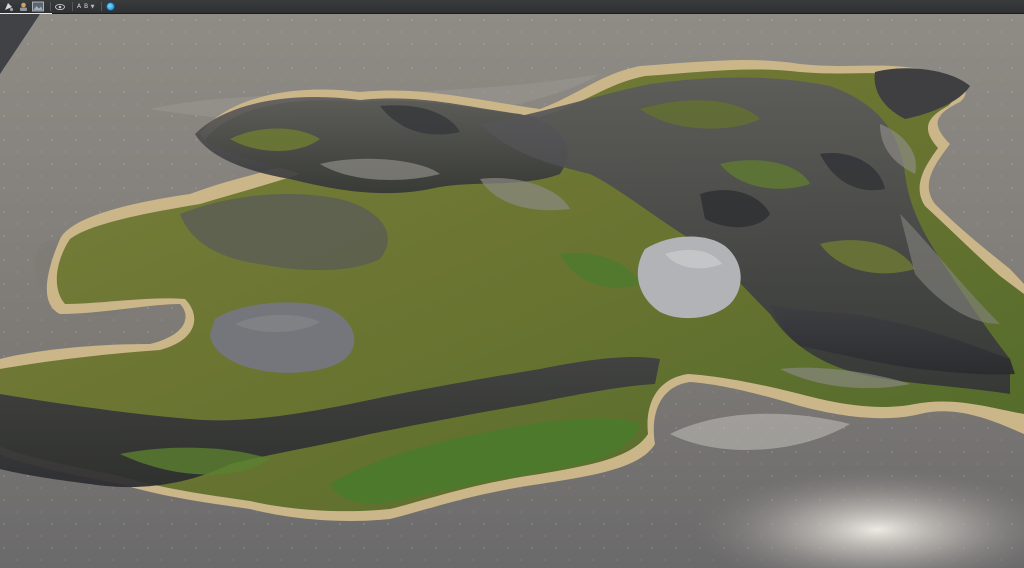 The image size is (1024, 568). I want to click on mode-dropdown: A B ▼, so click(85, 7).